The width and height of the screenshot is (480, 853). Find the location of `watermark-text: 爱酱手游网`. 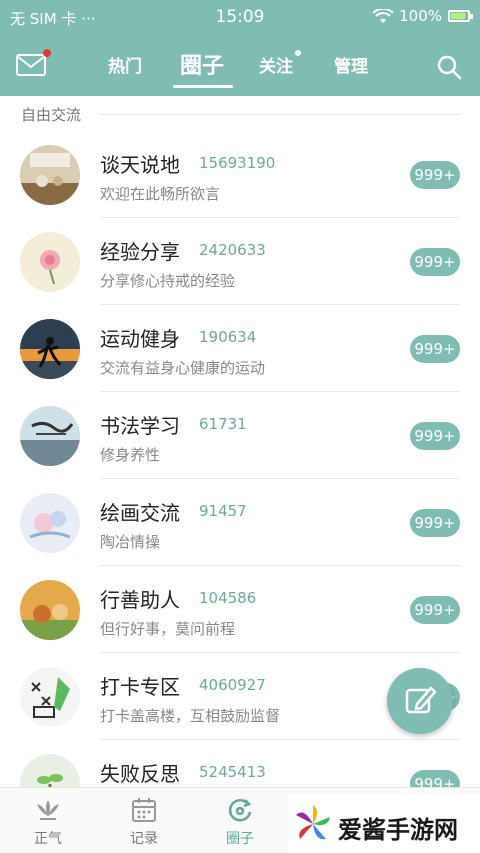

watermark-text: 爱酱手游网 is located at coordinates (398, 830).